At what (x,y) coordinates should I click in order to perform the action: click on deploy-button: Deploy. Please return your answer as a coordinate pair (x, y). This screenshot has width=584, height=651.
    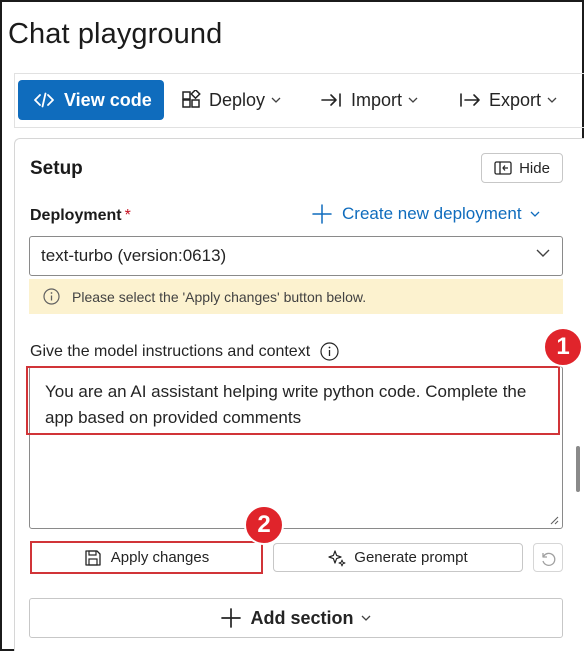
    Looking at the image, I should click on (235, 100).